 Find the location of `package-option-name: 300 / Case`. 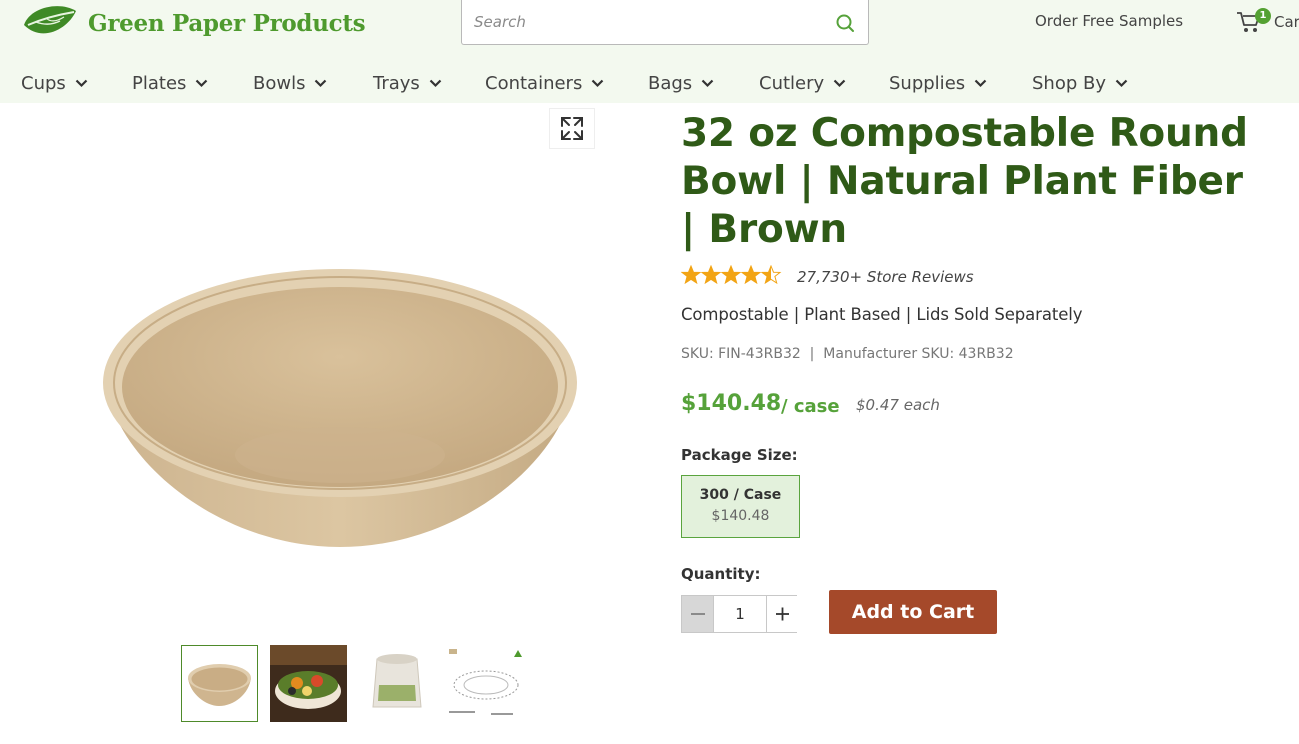

package-option-name: 300 / Case is located at coordinates (740, 495).